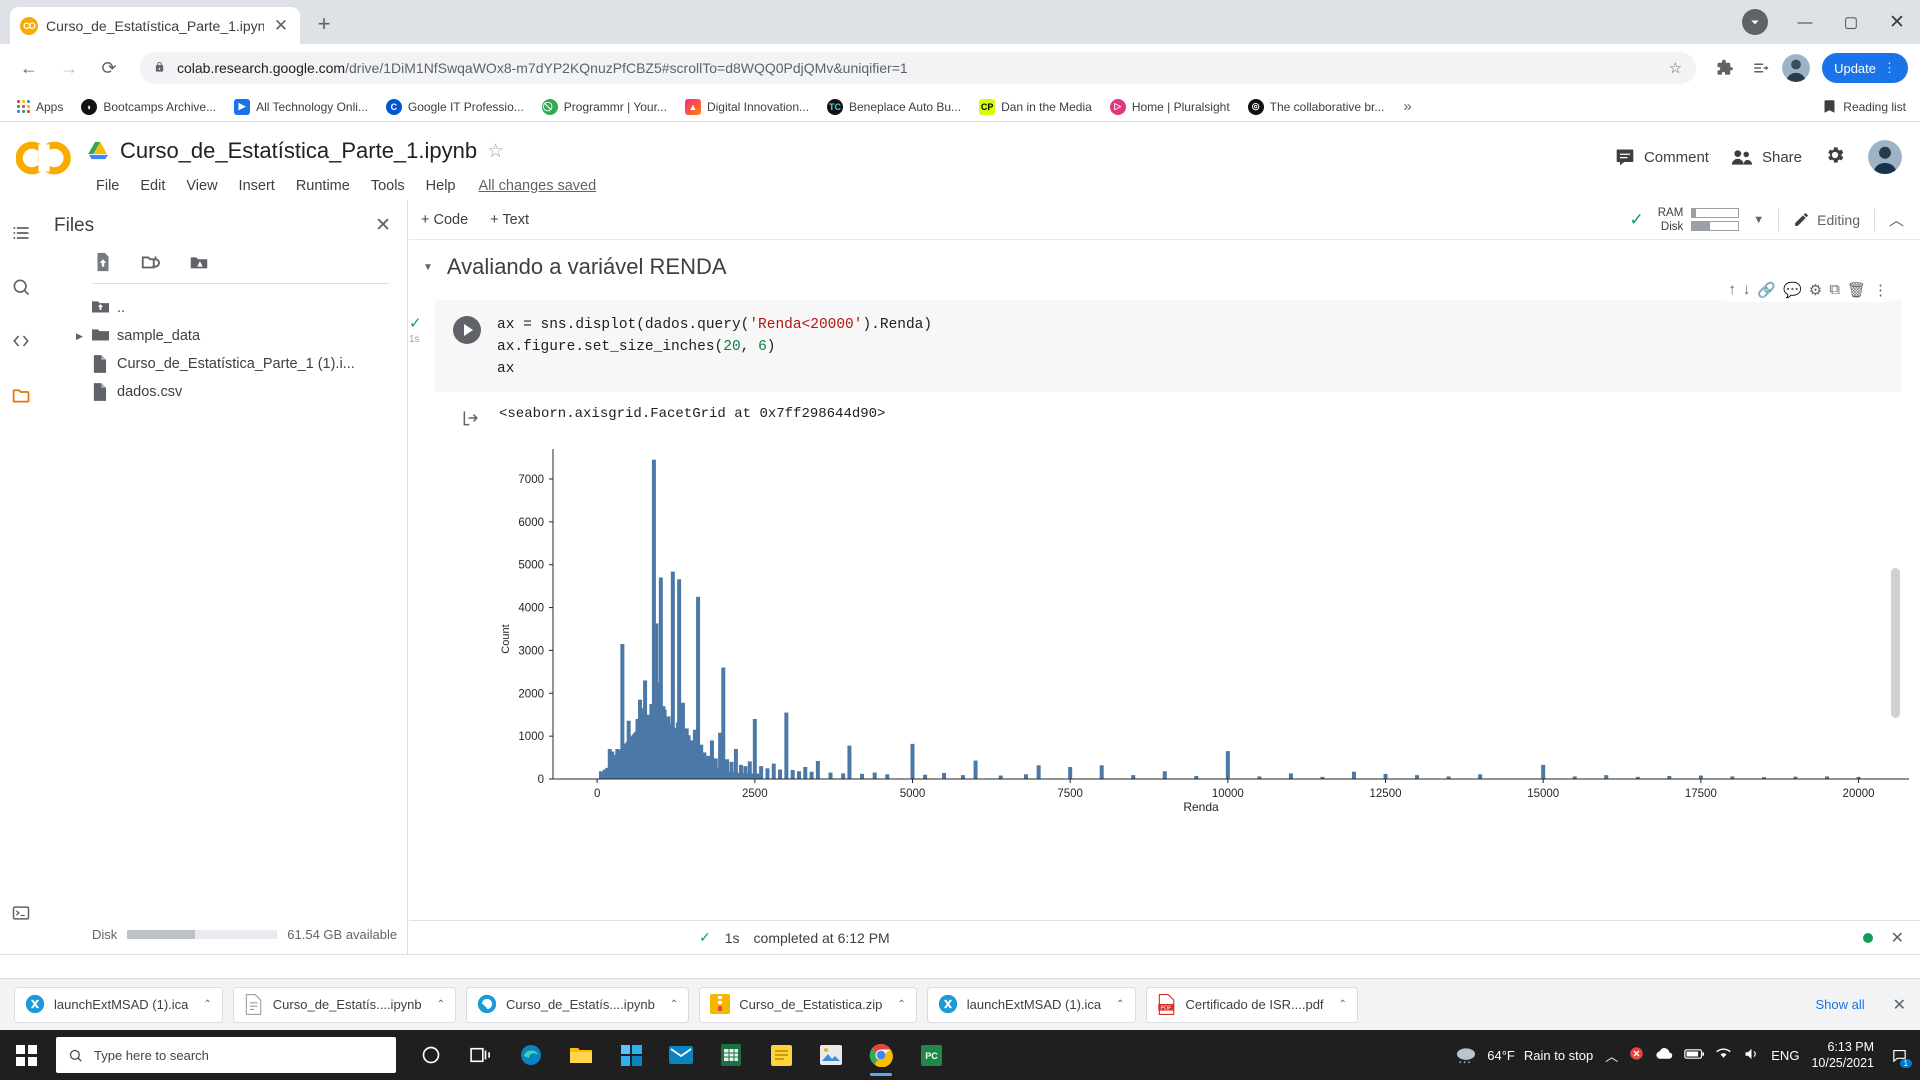  Describe the element at coordinates (428, 267) in the screenshot. I see `collapse-section-icon: ▼` at that location.